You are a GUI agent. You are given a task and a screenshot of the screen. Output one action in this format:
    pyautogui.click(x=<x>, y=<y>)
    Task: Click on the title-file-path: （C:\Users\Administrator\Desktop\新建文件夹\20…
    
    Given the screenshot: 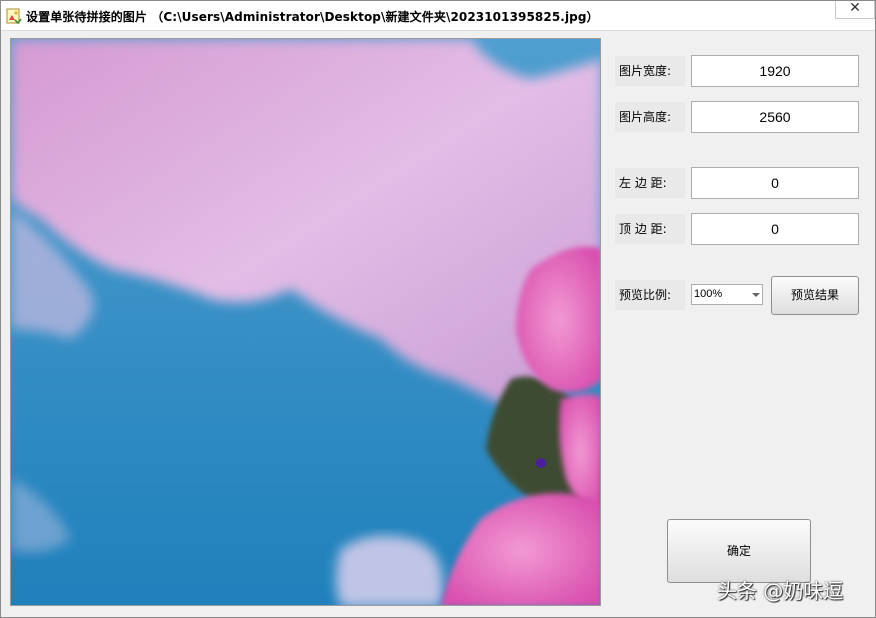 What is the action you would take?
    pyautogui.click(x=375, y=17)
    